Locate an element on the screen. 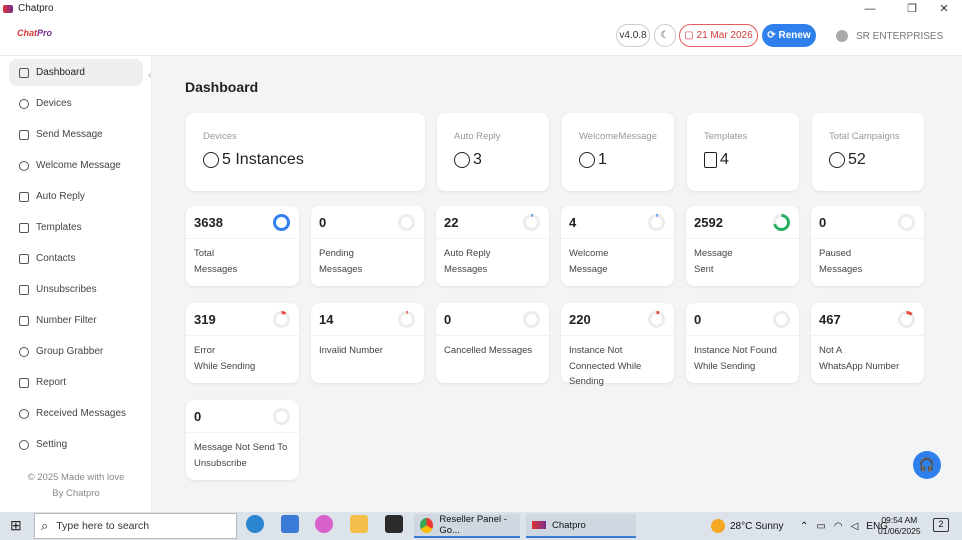  account-menu: SR ENTERPRISES is located at coordinates (889, 36).